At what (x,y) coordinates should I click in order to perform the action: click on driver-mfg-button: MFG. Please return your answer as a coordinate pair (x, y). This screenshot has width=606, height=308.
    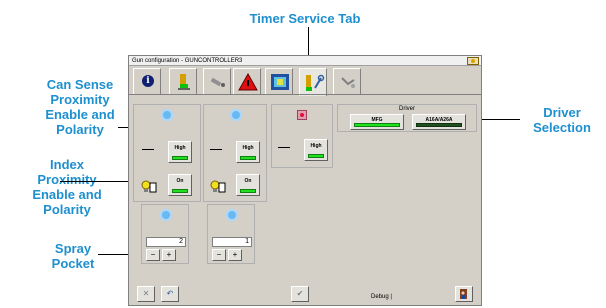
    Looking at the image, I should click on (377, 122).